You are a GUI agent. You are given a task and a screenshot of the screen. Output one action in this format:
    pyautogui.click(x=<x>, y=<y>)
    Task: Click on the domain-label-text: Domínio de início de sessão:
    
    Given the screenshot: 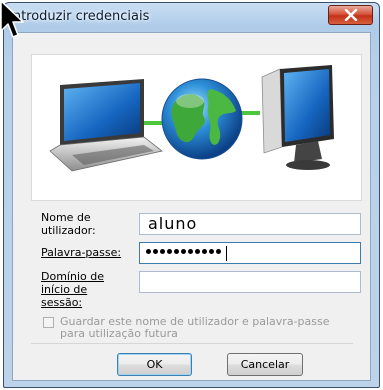 What is the action you would take?
    pyautogui.click(x=72, y=289)
    